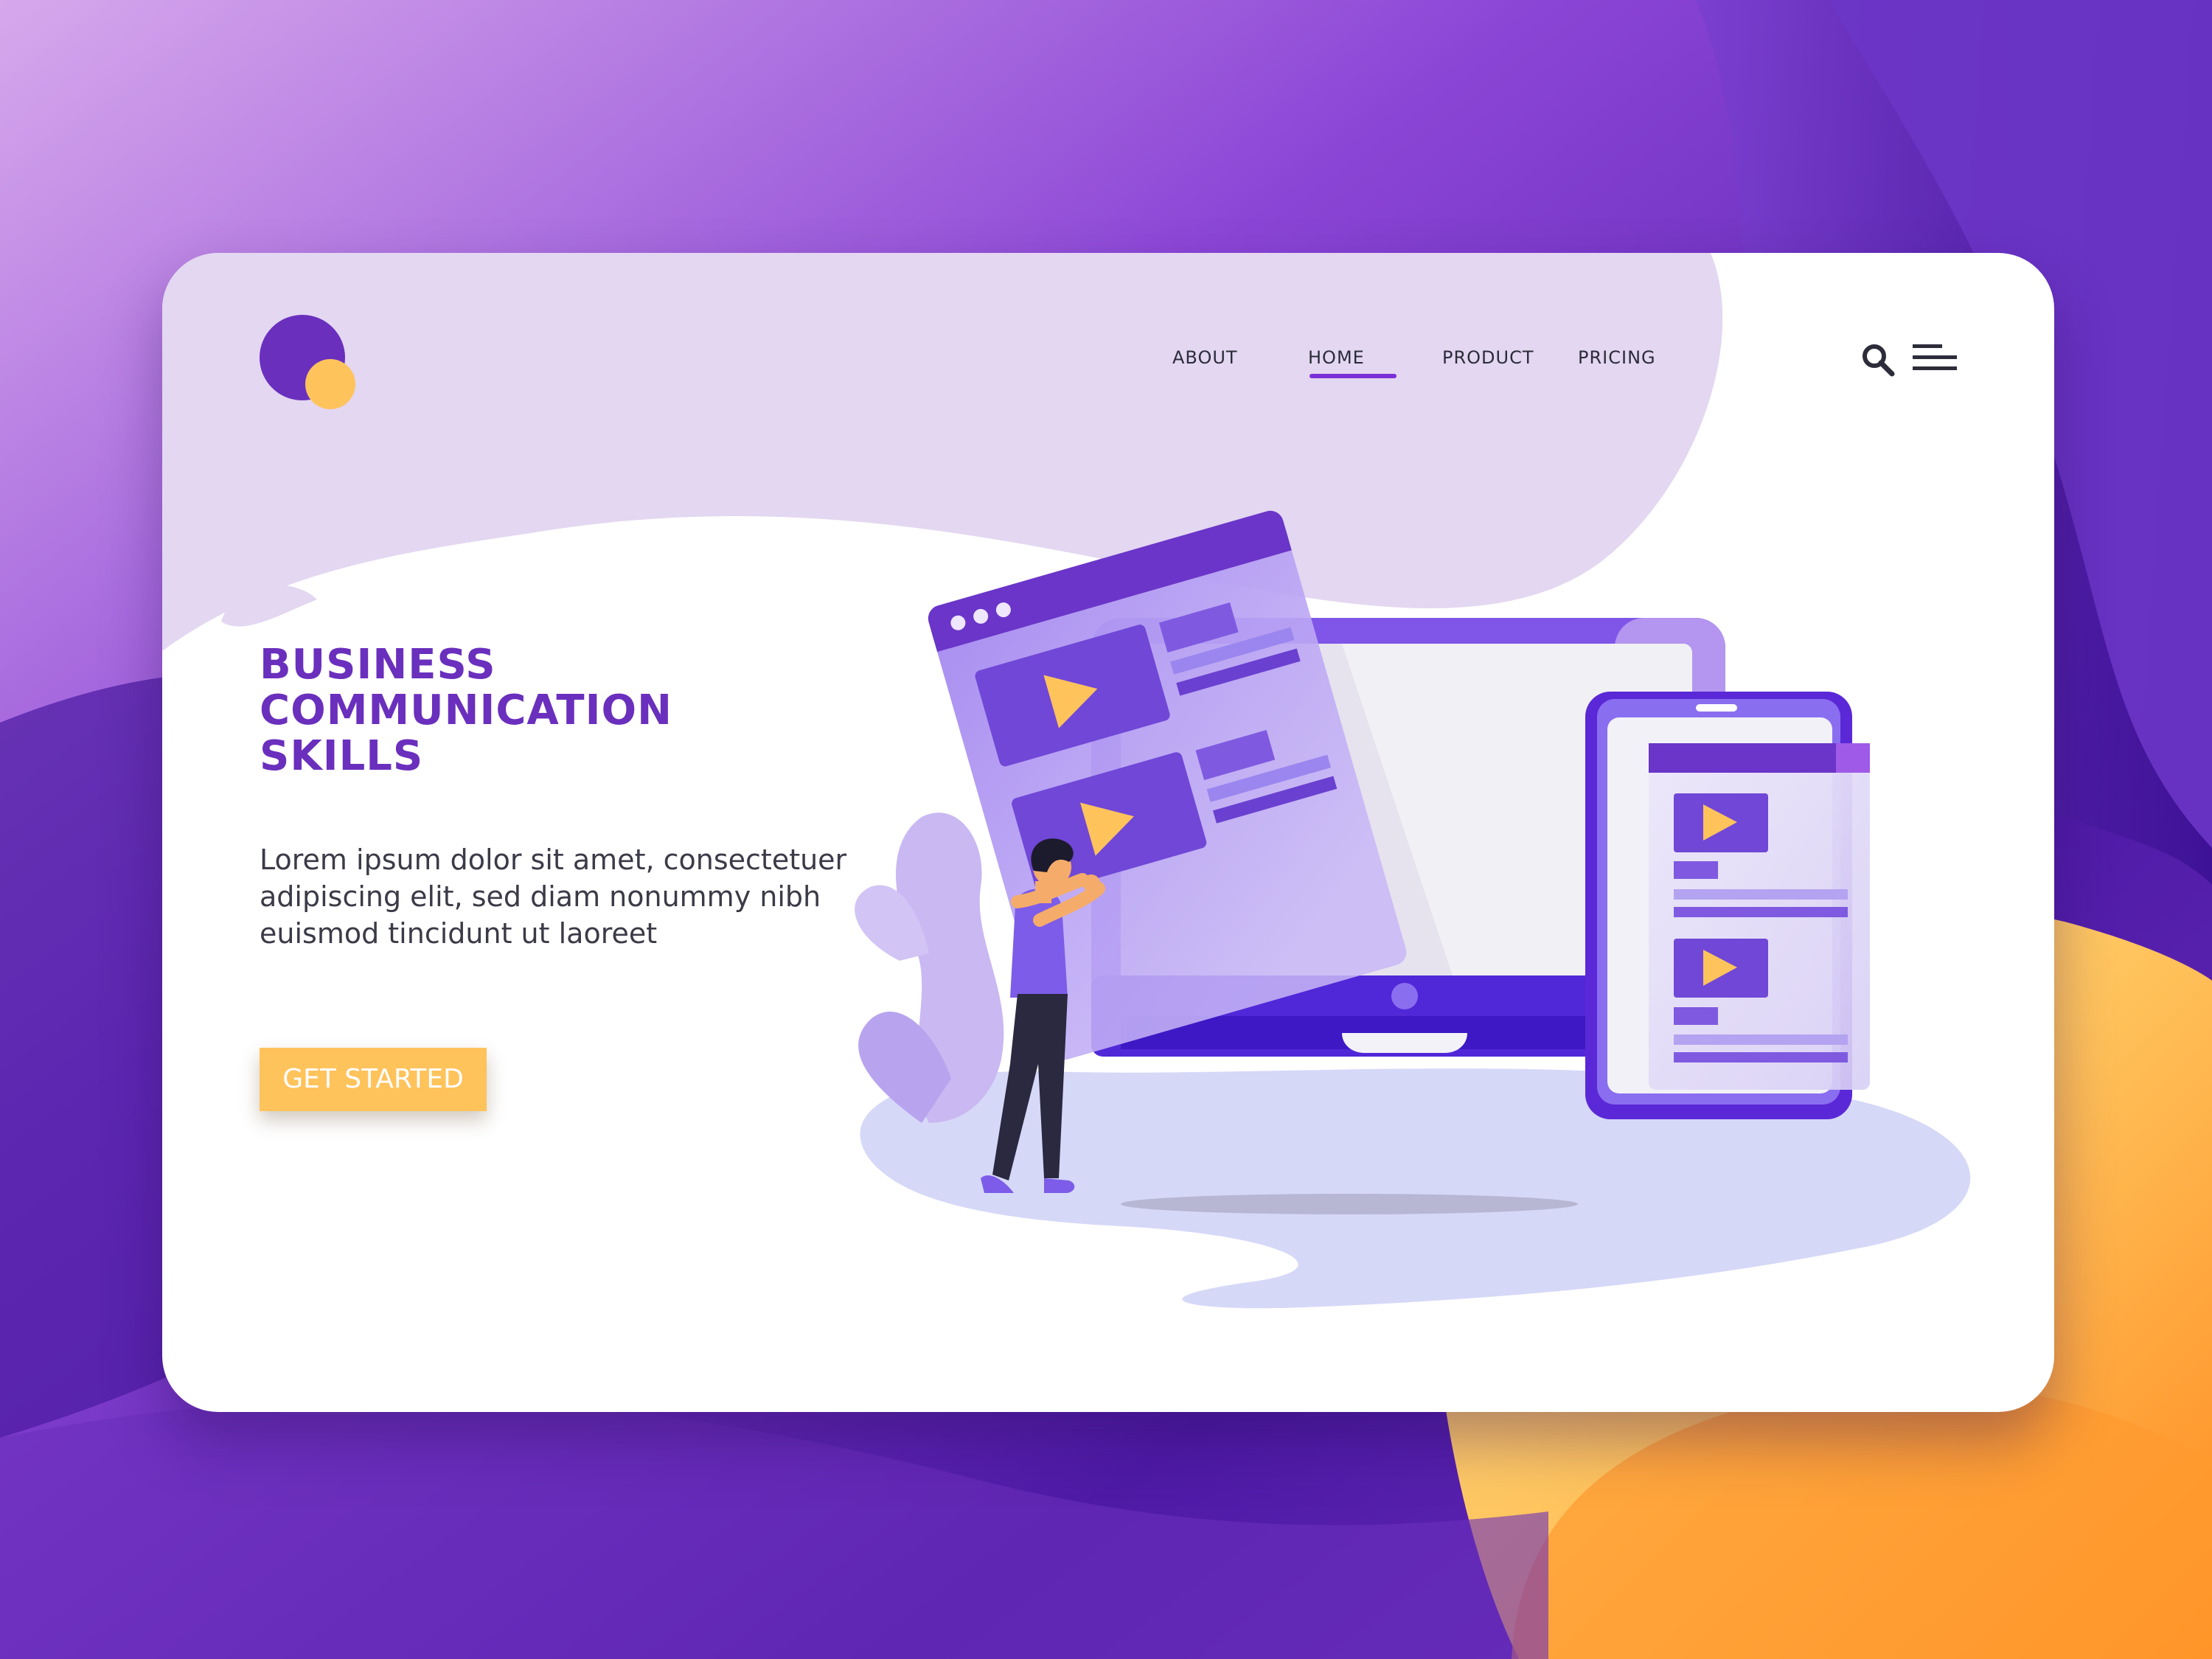 The height and width of the screenshot is (1659, 2212). Describe the element at coordinates (1349, 1204) in the screenshot. I see `laptop-shadow` at that location.